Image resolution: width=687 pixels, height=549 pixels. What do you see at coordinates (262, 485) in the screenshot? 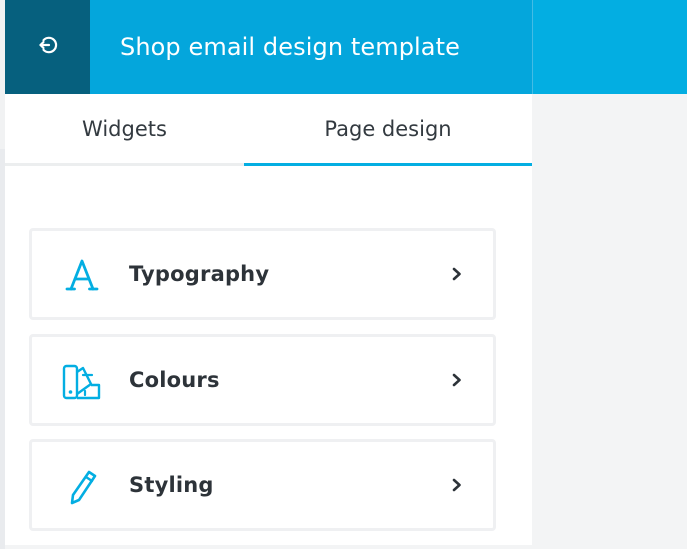
I see `menu-item-styling: Styling` at bounding box center [262, 485].